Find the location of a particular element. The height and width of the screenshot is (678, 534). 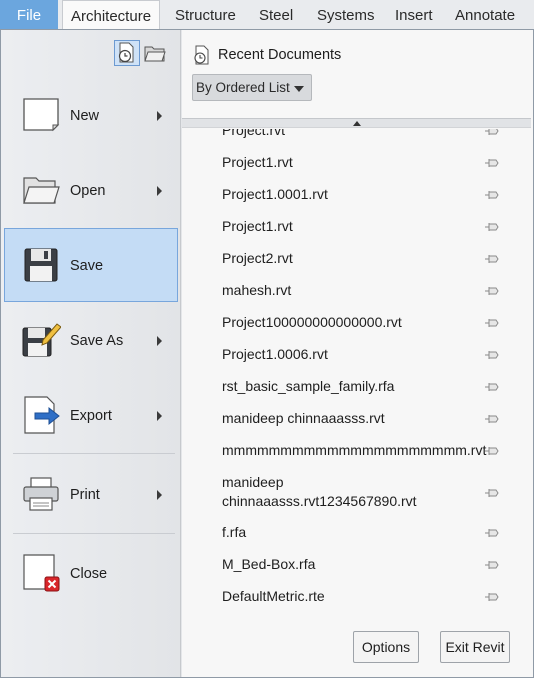

recent-document-item: mahesh.rvt is located at coordinates (372, 290).